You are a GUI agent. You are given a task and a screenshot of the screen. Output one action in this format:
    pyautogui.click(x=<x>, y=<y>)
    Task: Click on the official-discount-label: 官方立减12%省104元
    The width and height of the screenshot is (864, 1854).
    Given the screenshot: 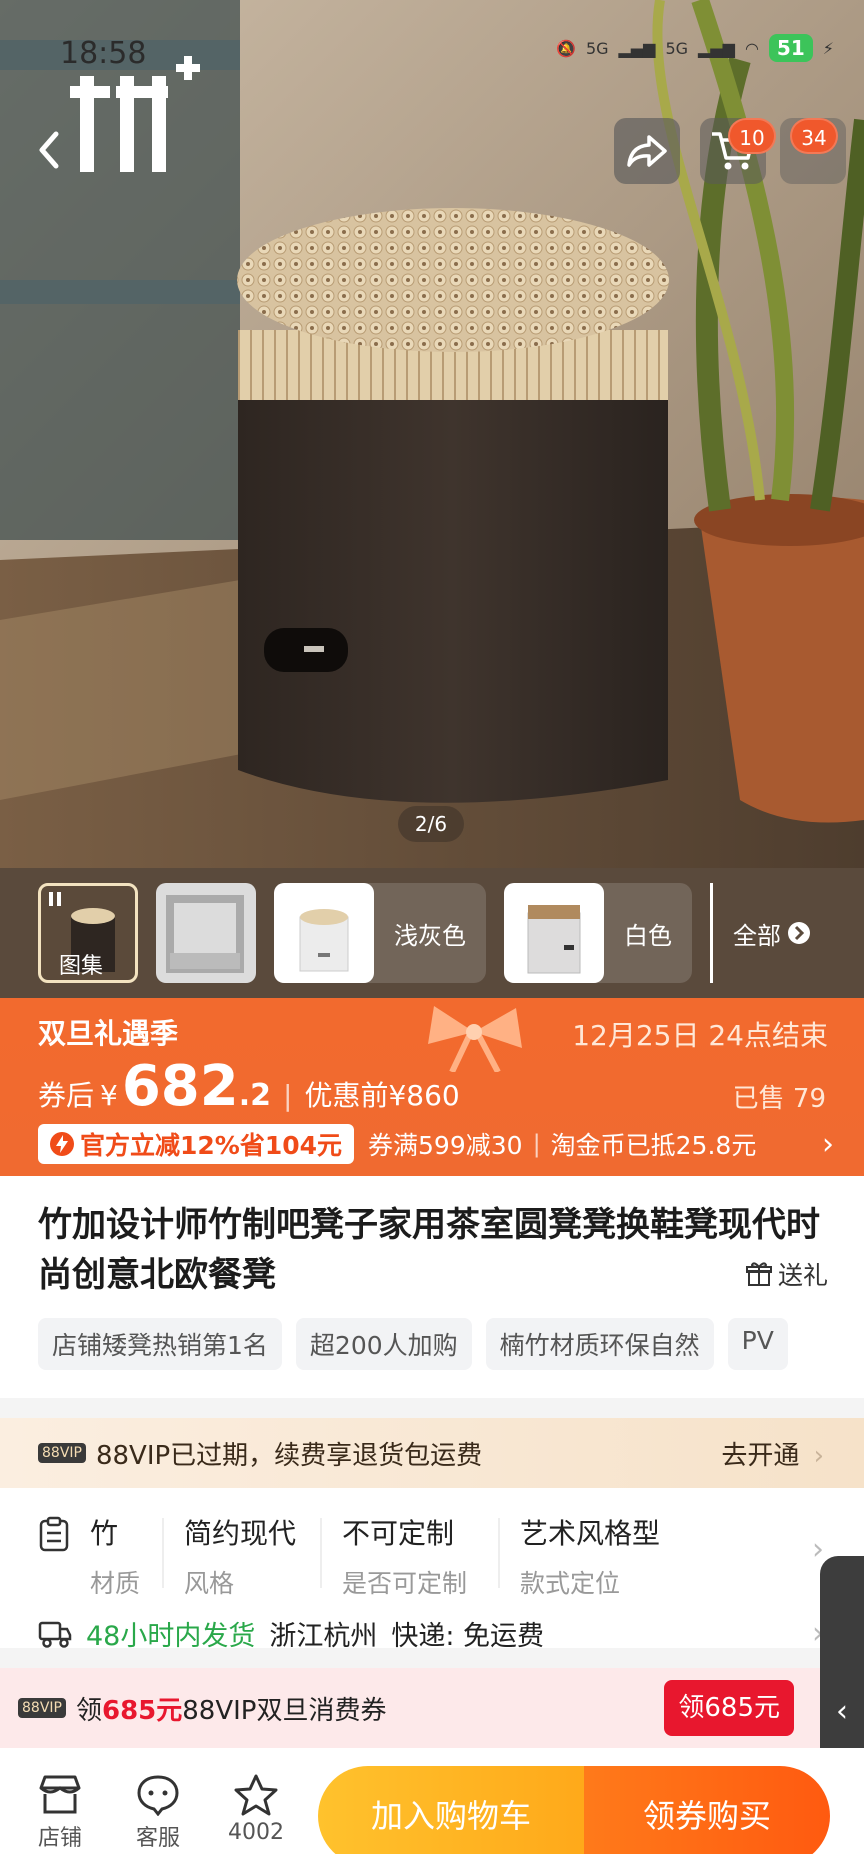 What is the action you would take?
    pyautogui.click(x=211, y=1145)
    